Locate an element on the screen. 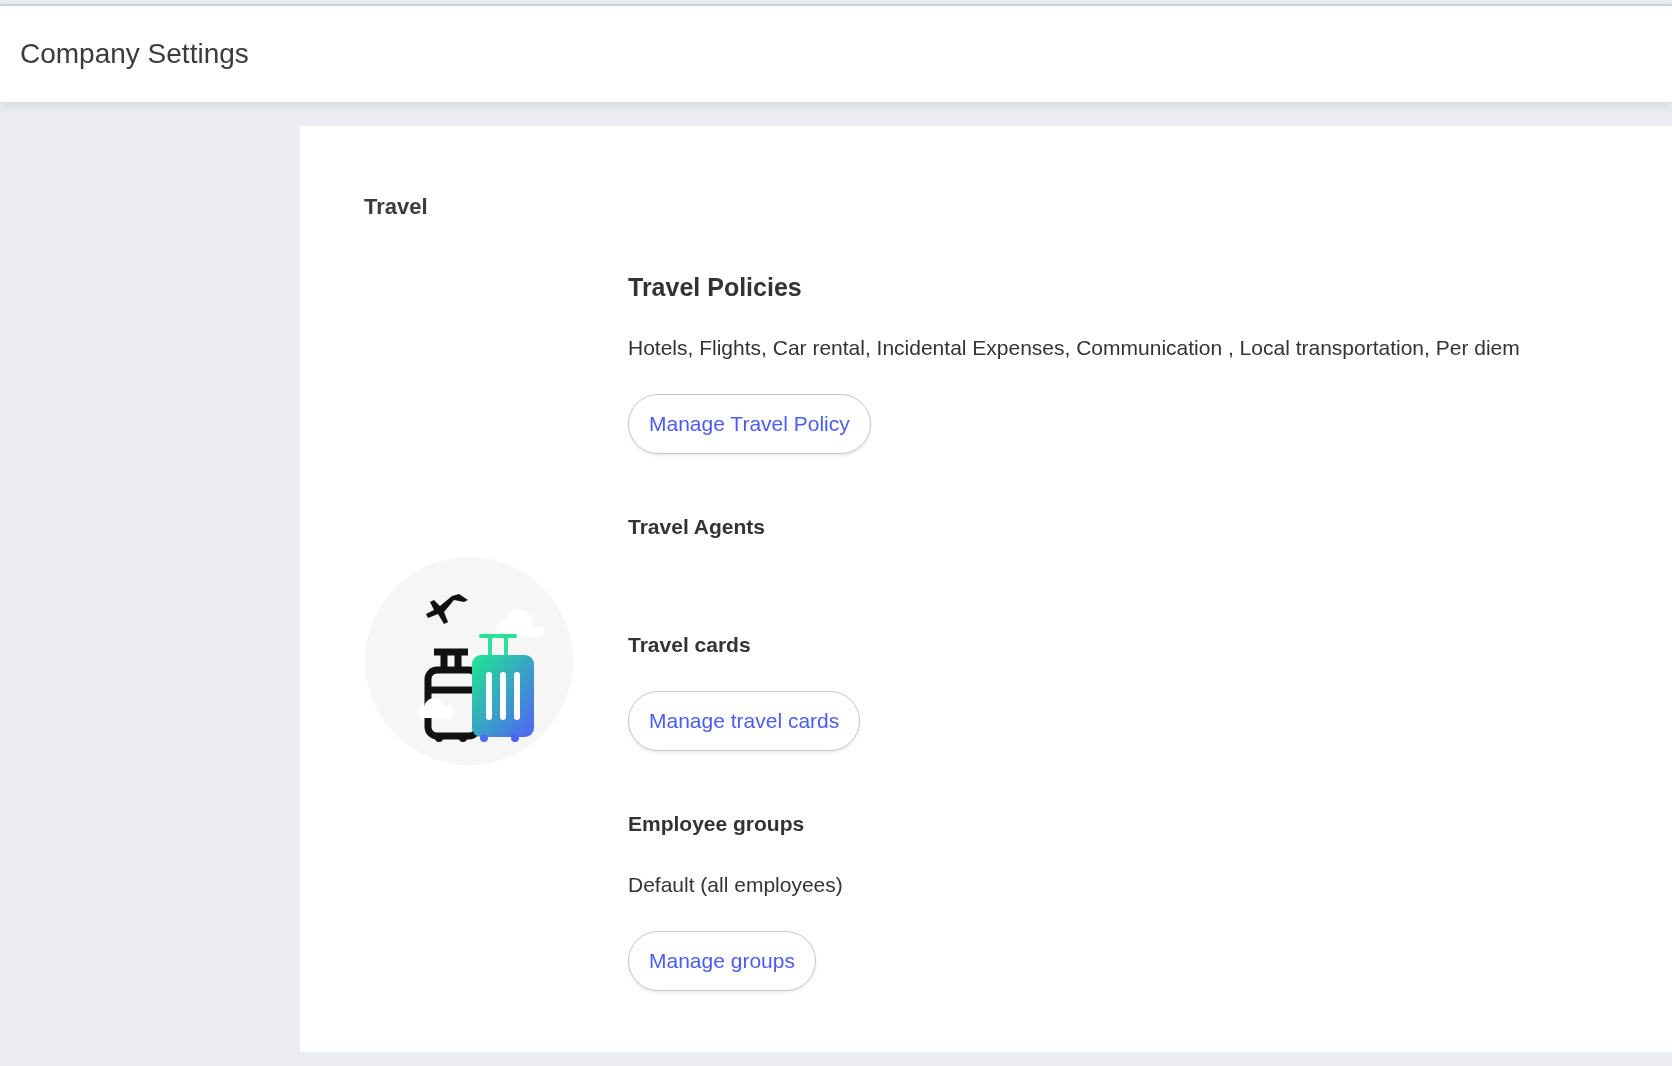  card-title: Travel is located at coordinates (396, 207).